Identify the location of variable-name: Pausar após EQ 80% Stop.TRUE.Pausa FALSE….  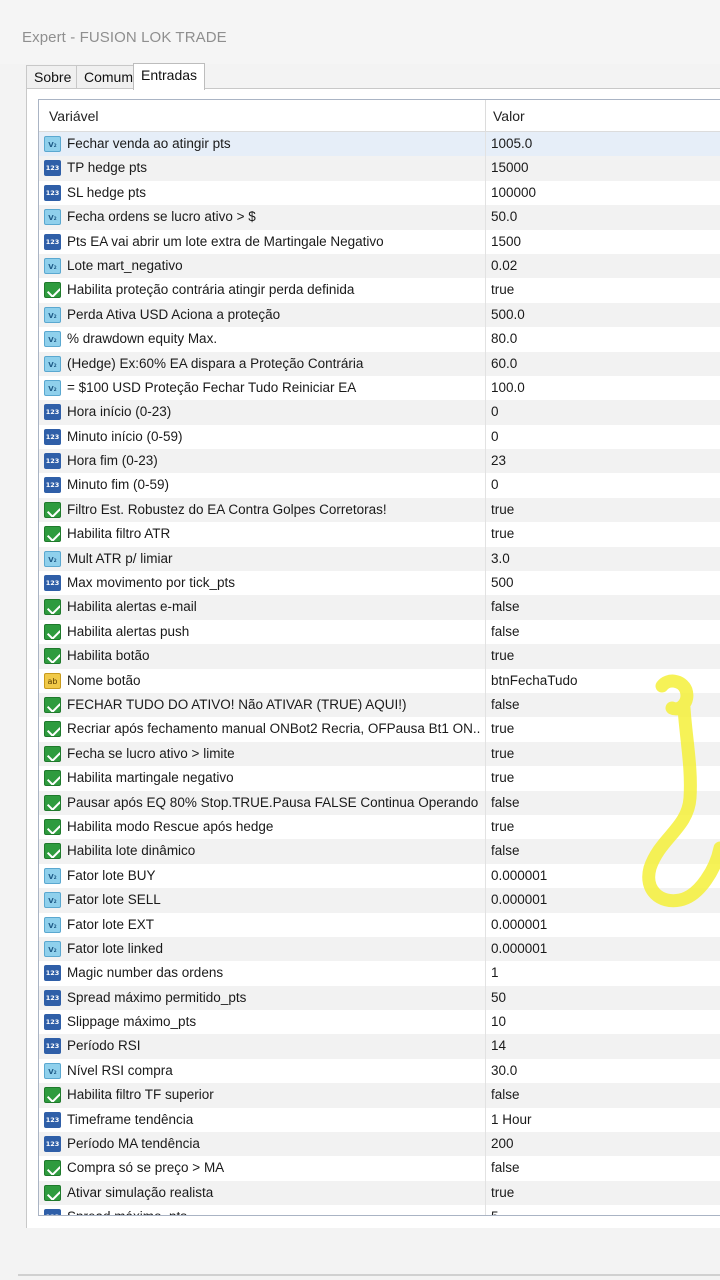
(273, 802).